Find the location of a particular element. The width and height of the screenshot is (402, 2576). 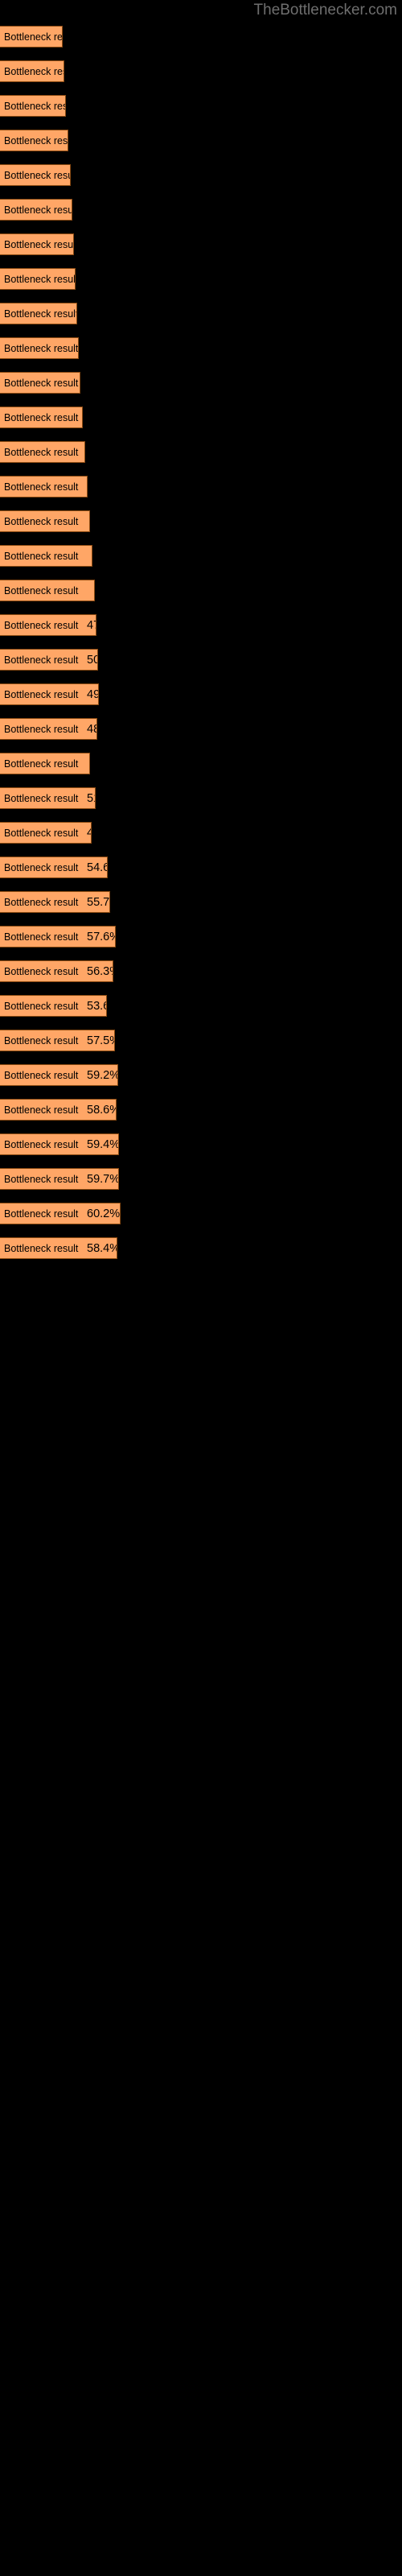

bar-row: Bottleneck result 49.1% is located at coordinates (201, 834).